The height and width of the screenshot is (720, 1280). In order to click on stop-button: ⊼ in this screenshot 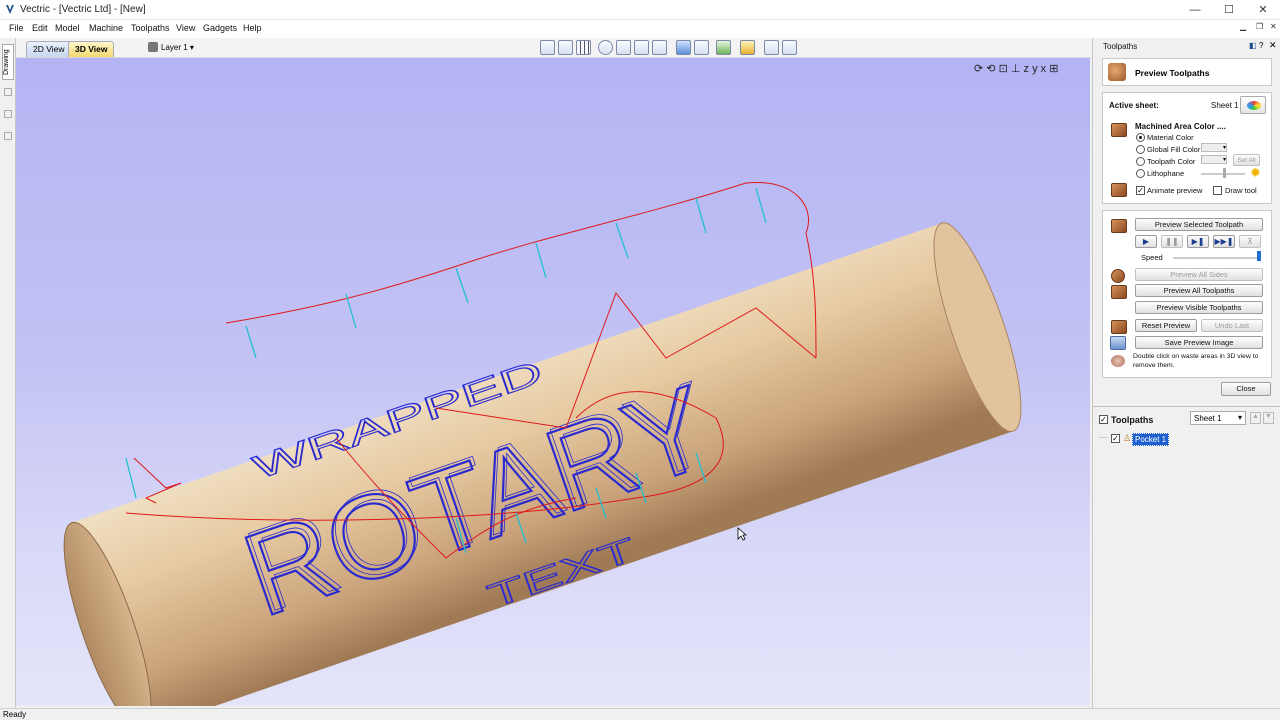, I will do `click(1250, 241)`.